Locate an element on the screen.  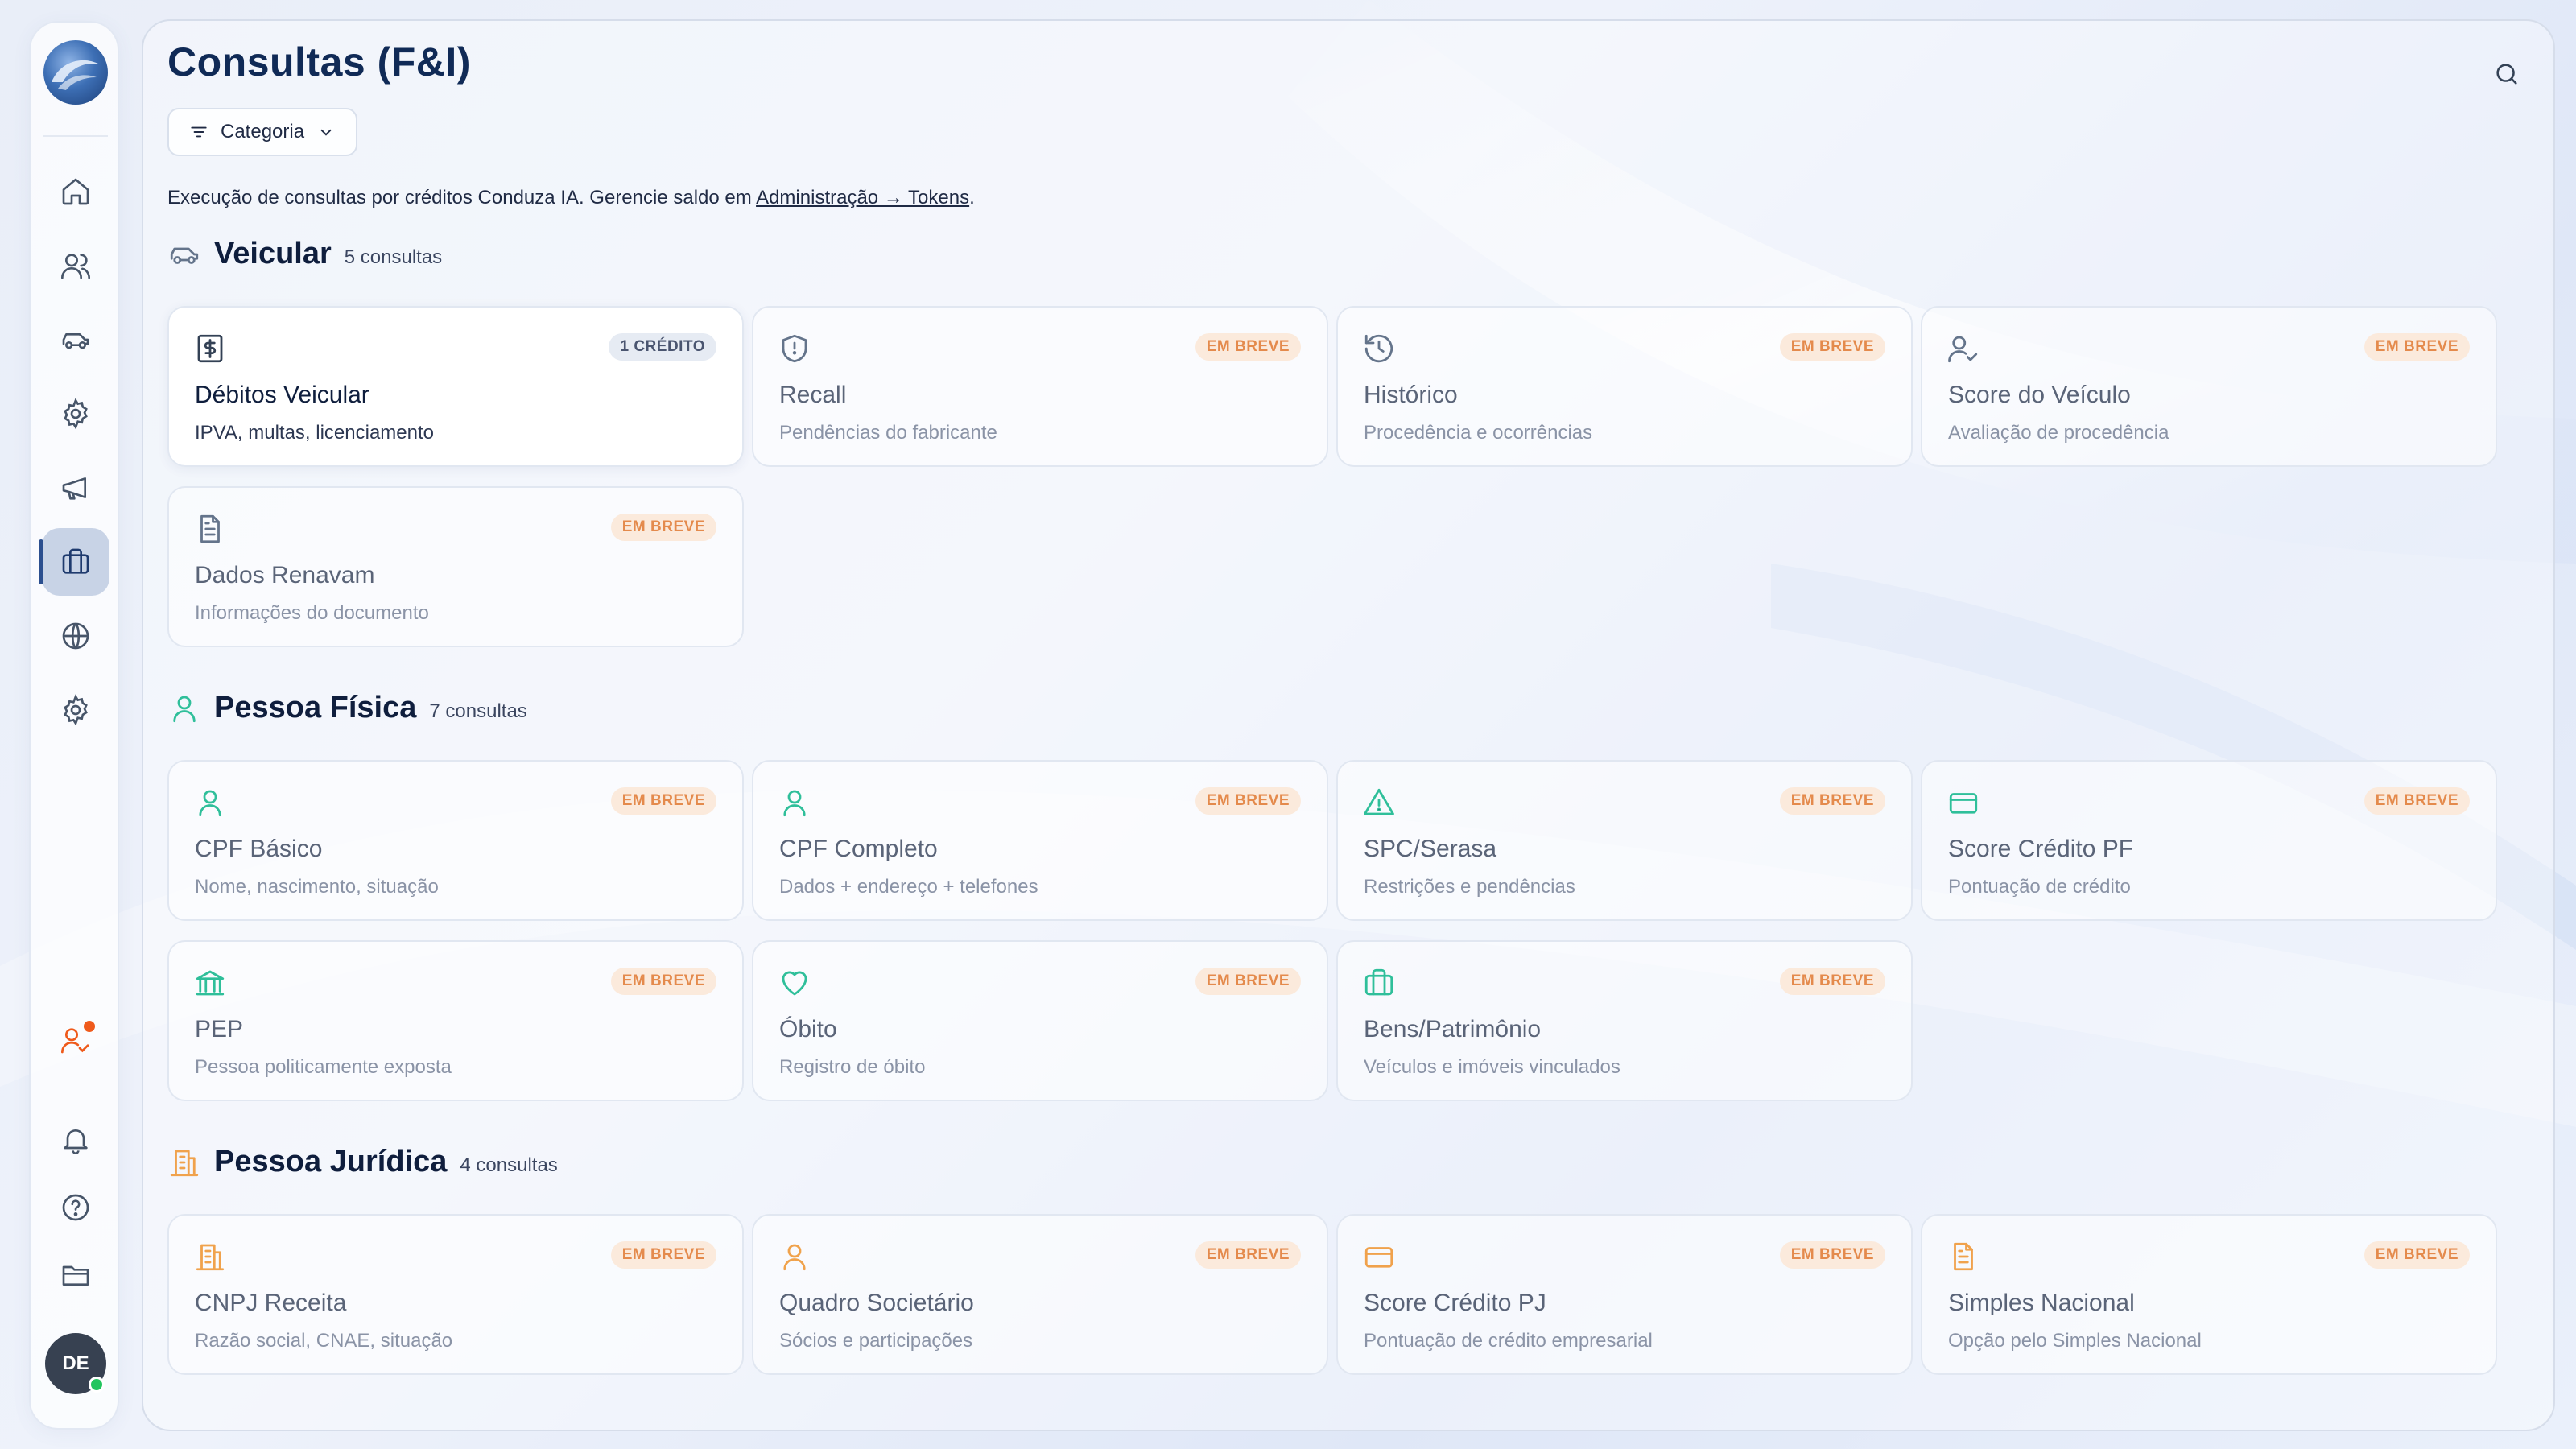
card-subtitle: IPVA, multas, licenciamento is located at coordinates (315, 433).